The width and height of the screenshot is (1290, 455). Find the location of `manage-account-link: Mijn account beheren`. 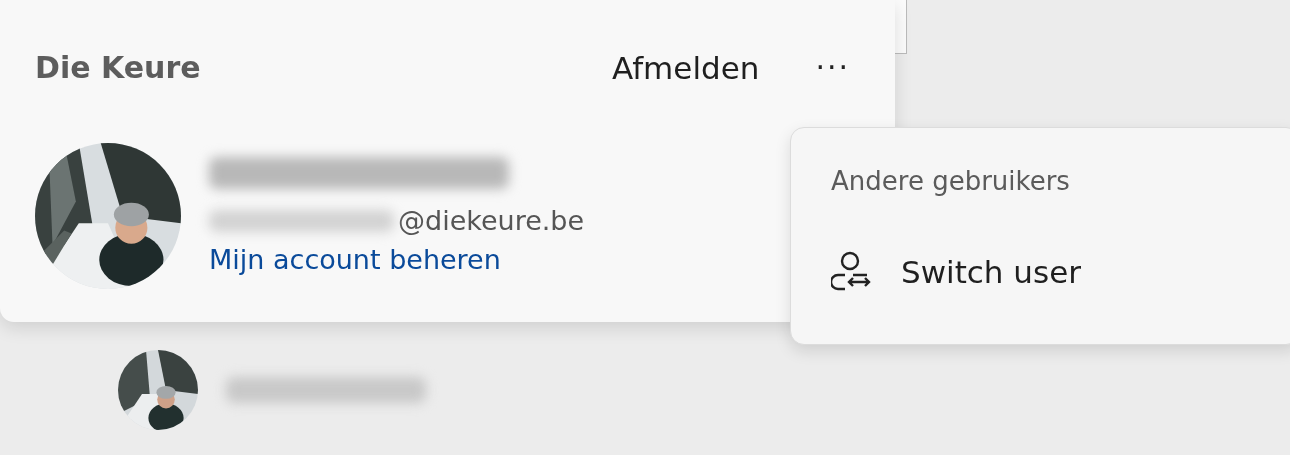

manage-account-link: Mijn account beheren is located at coordinates (397, 259).